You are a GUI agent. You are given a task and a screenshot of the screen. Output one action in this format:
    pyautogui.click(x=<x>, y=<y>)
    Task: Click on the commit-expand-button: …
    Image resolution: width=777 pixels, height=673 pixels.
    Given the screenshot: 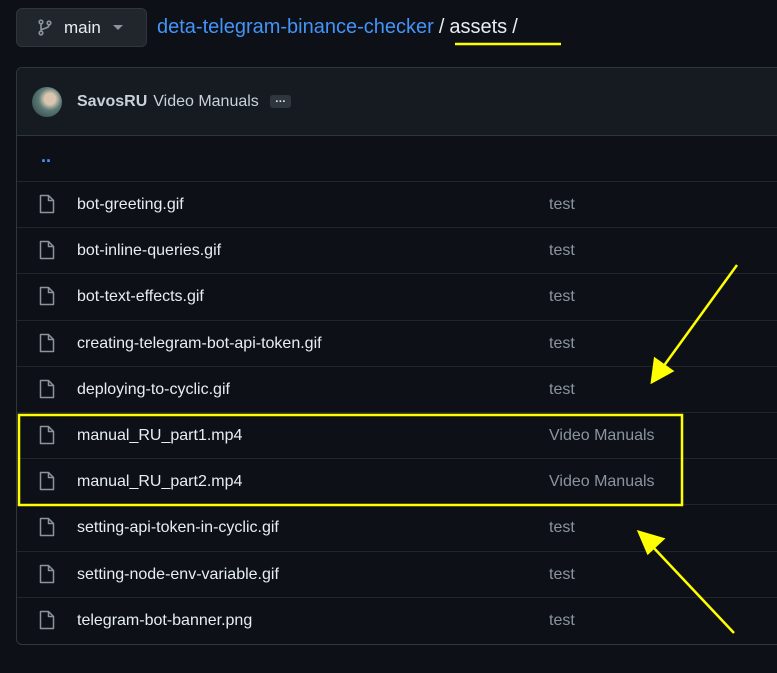 What is the action you would take?
    pyautogui.click(x=280, y=101)
    